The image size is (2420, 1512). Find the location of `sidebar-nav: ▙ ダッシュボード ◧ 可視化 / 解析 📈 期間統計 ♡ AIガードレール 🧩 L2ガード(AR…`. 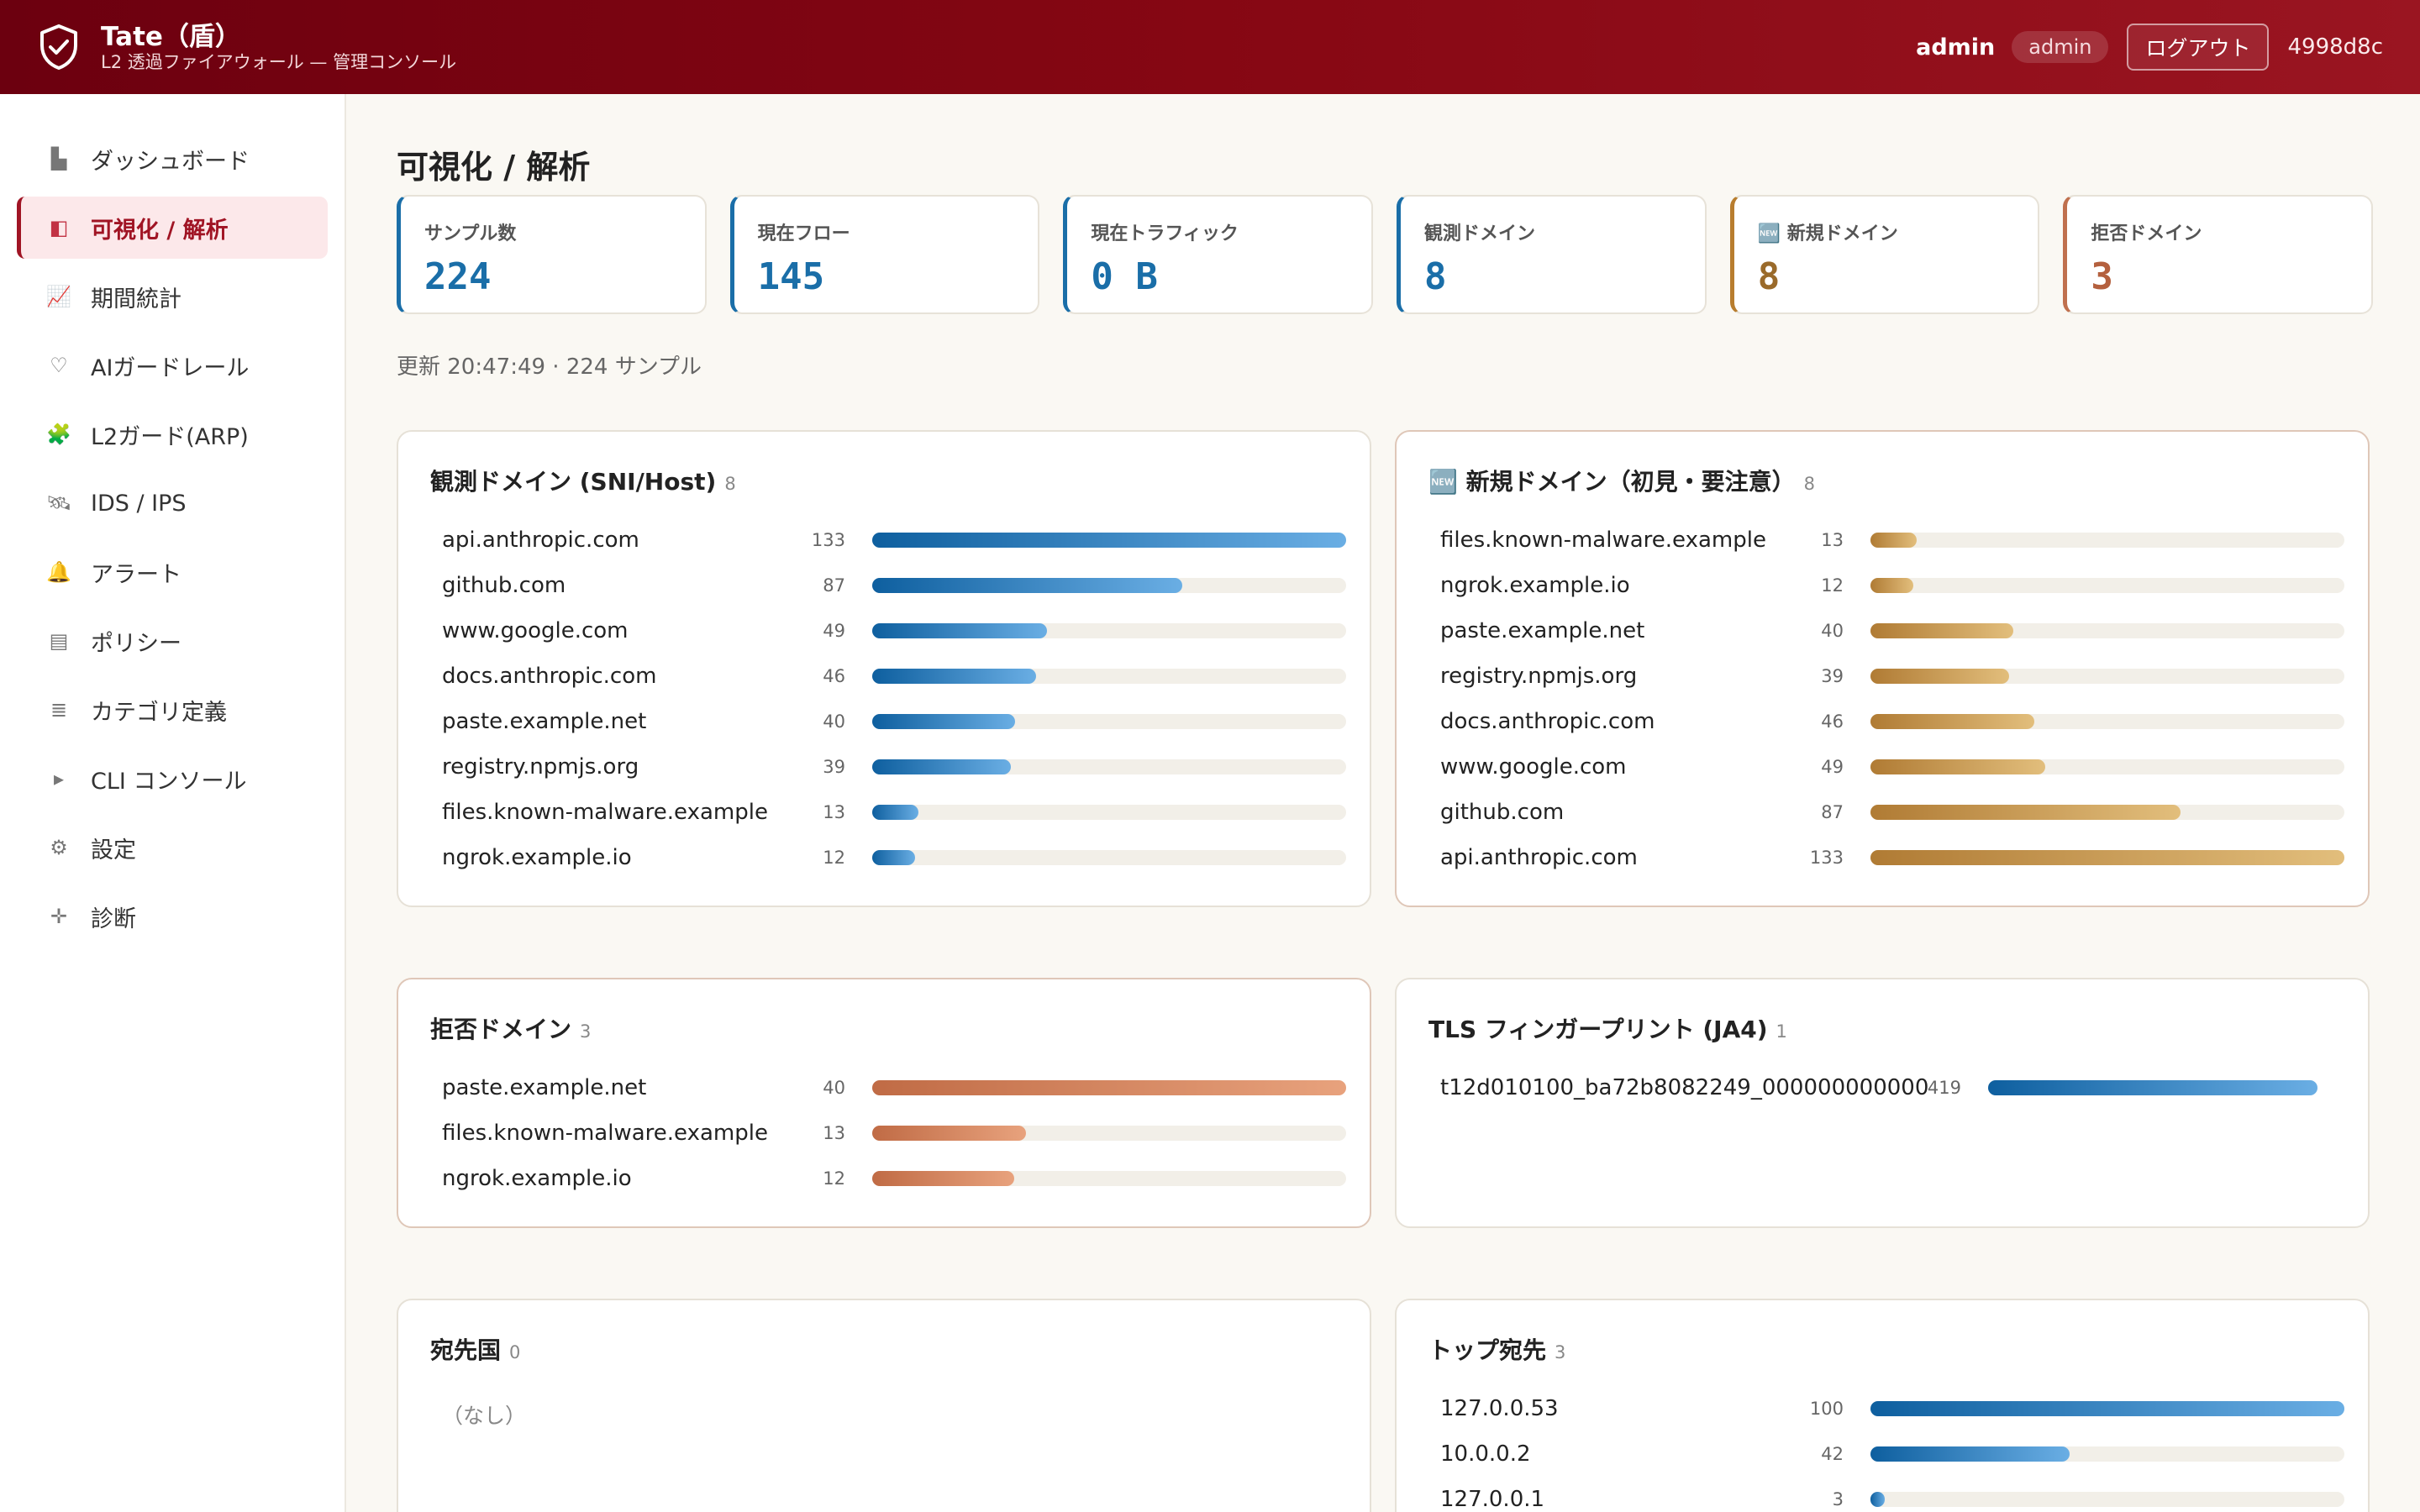

sidebar-nav: ▙ ダッシュボード ◧ 可視化 / 解析 📈 期間統計 ♡ AIガードレール 🧩 L2ガード(AR… is located at coordinates (173, 803).